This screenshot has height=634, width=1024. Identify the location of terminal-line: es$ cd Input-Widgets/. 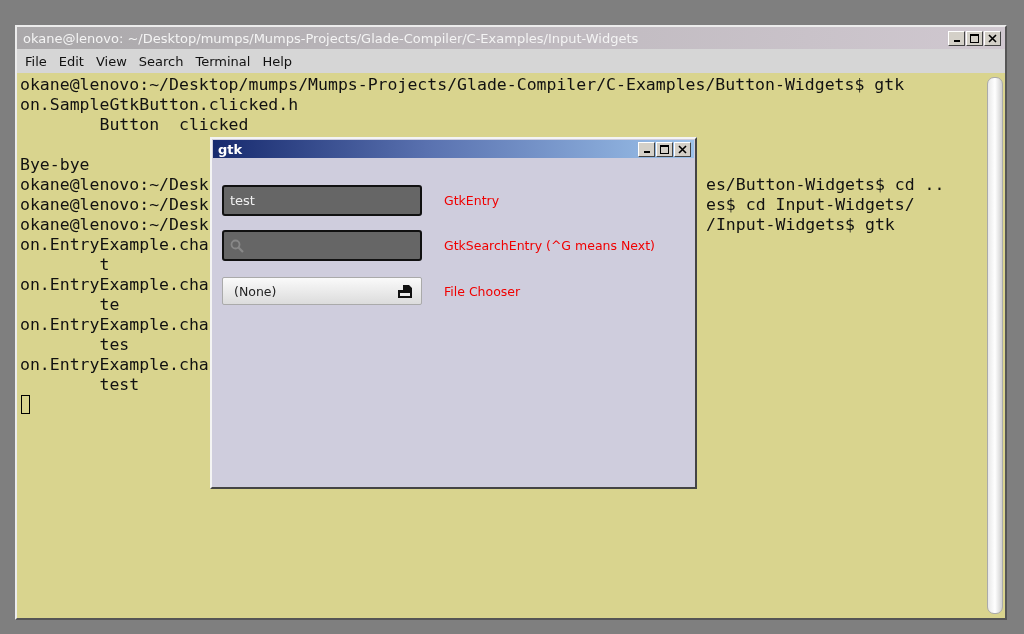
(810, 205).